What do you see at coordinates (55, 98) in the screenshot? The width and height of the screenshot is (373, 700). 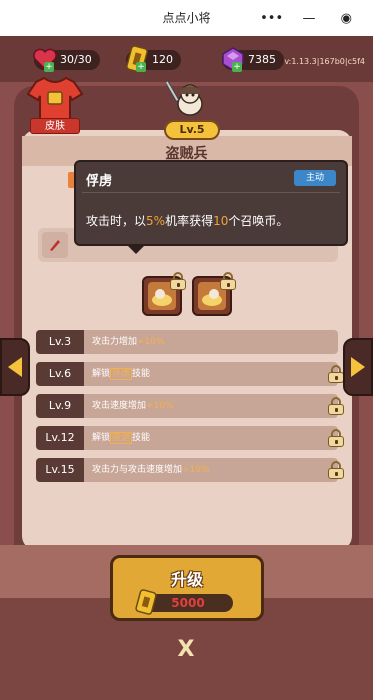 I see `shirt-icon` at bounding box center [55, 98].